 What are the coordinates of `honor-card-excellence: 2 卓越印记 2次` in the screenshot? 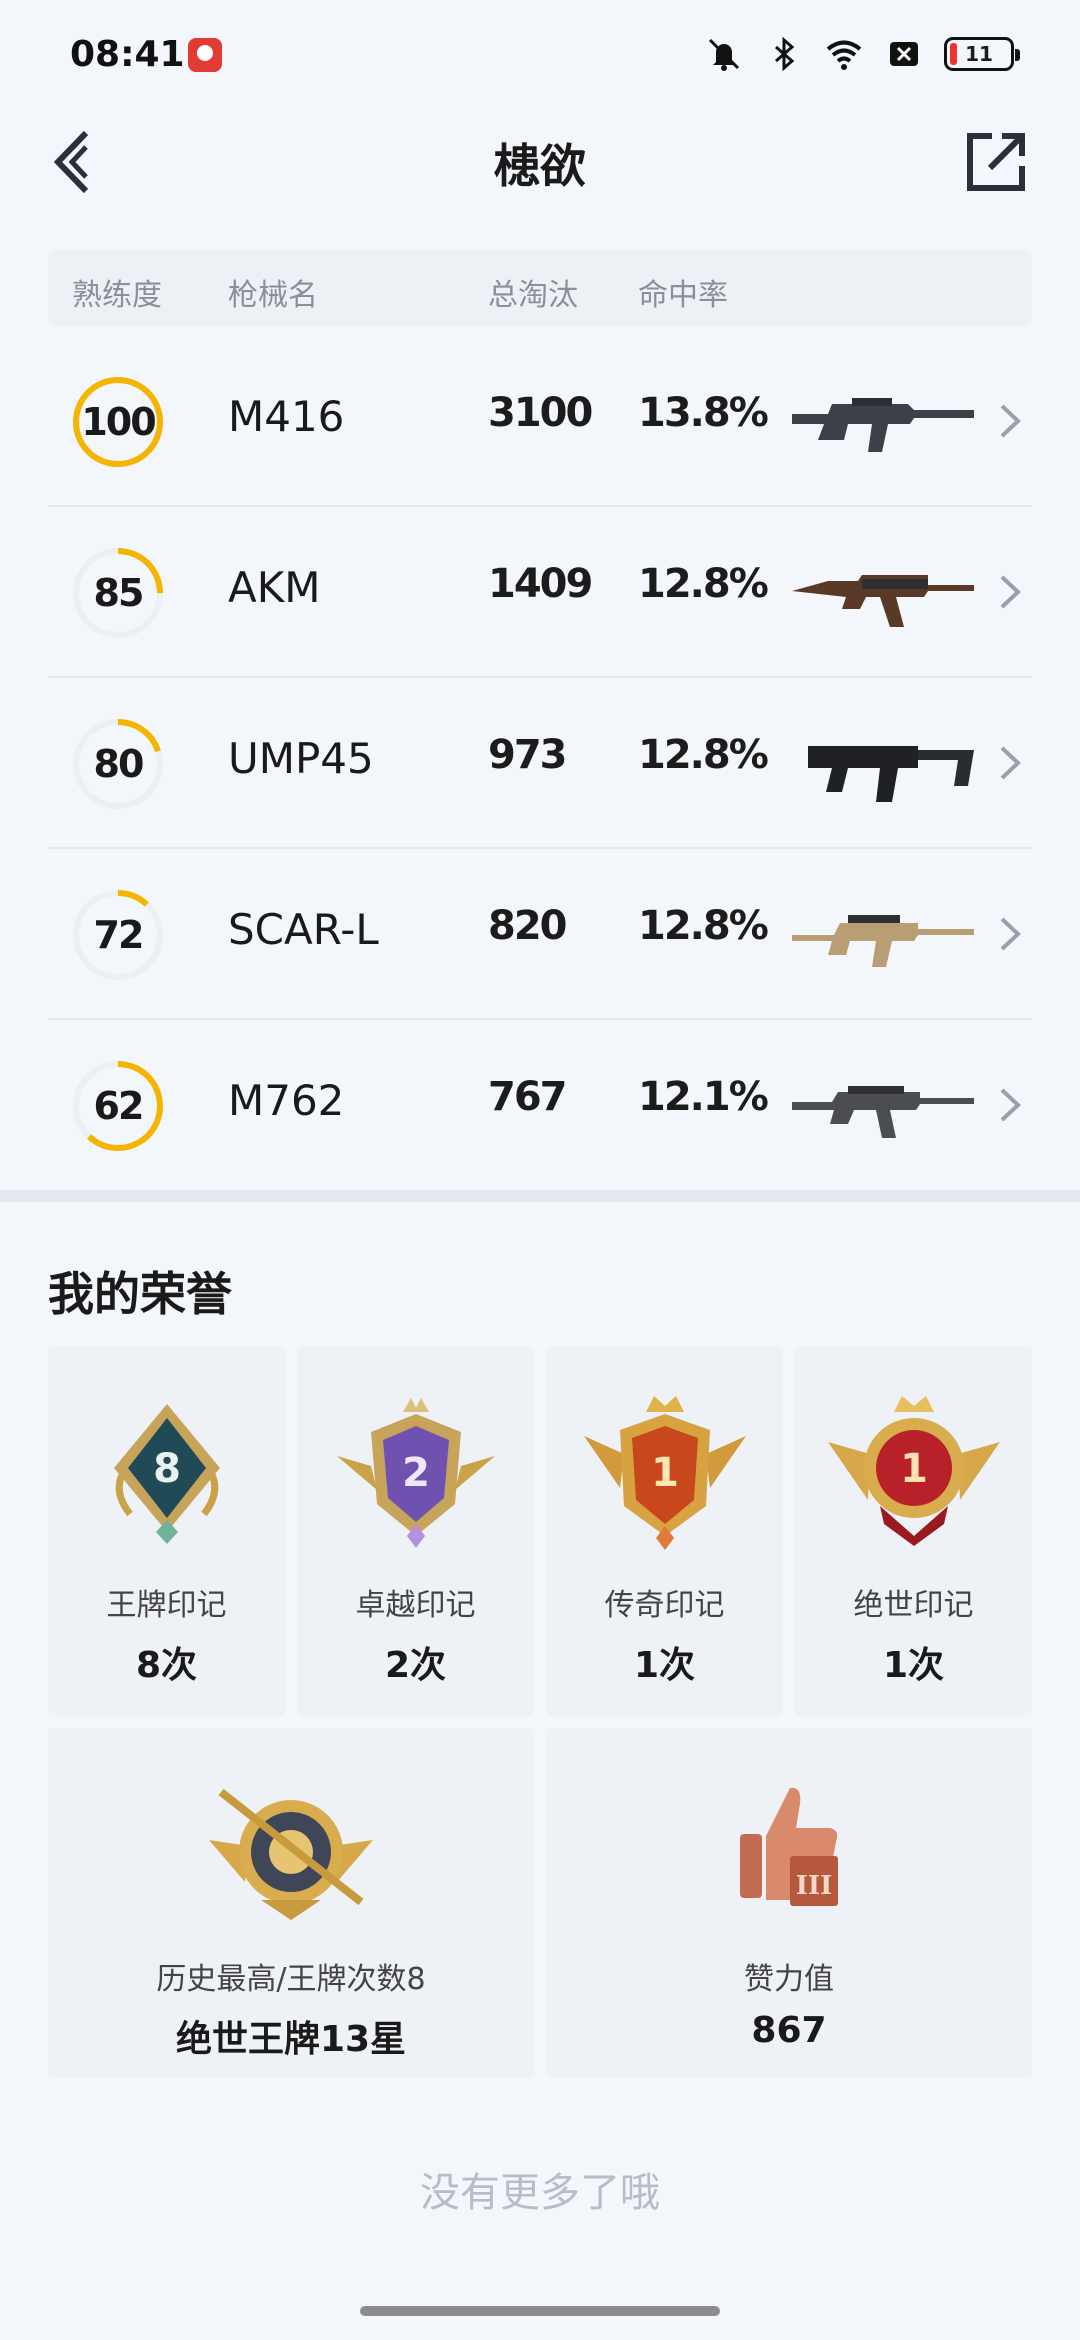 It's located at (415, 1531).